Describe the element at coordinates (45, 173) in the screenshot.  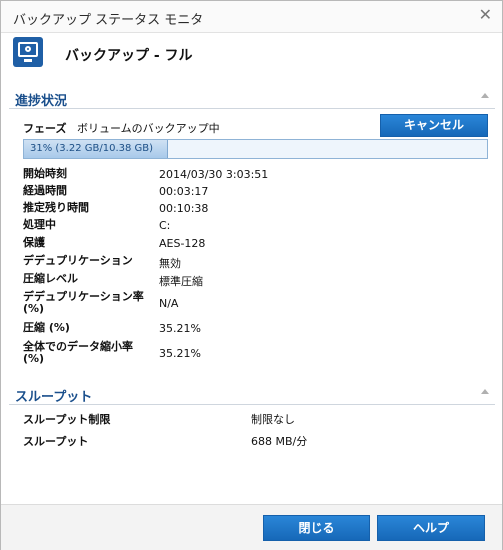
I see `info-label: 開始時刻` at that location.